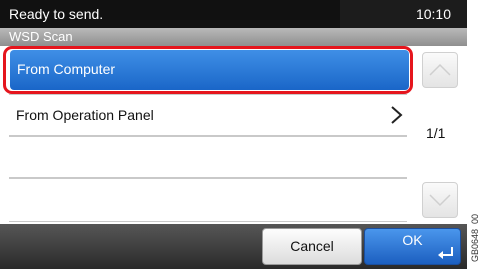  I want to click on list-item-from-computer: From Computer, so click(209, 70).